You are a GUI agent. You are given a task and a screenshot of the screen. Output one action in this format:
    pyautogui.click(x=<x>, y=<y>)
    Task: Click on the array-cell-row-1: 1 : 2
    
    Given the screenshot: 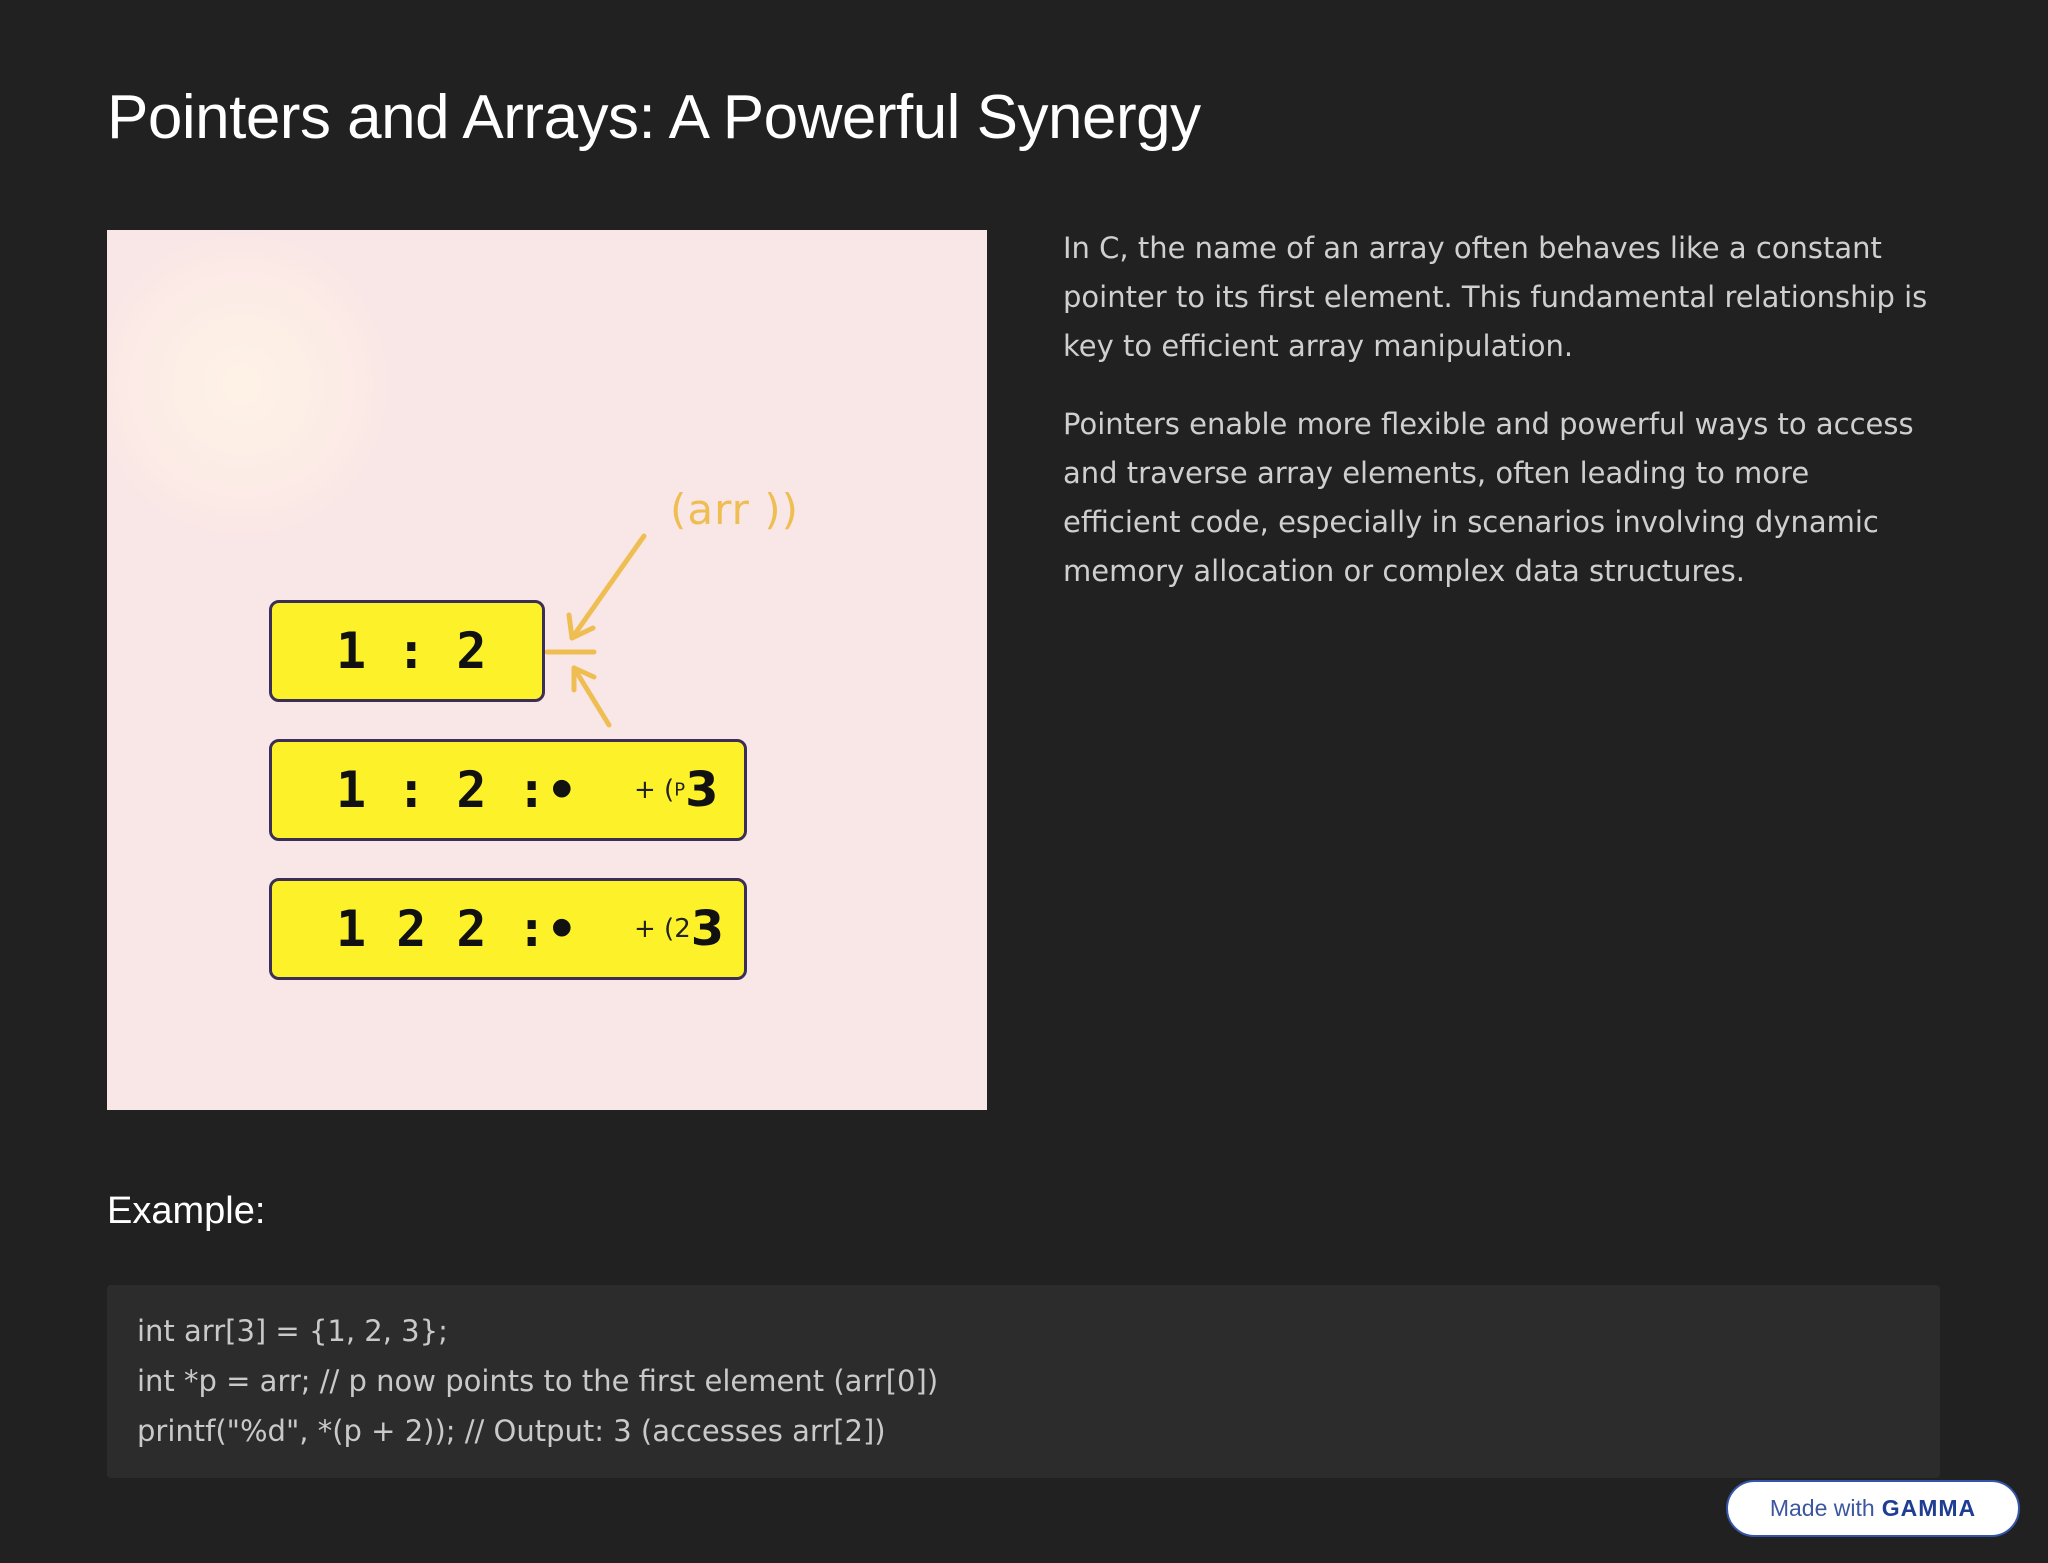 What is the action you would take?
    pyautogui.click(x=407, y=651)
    